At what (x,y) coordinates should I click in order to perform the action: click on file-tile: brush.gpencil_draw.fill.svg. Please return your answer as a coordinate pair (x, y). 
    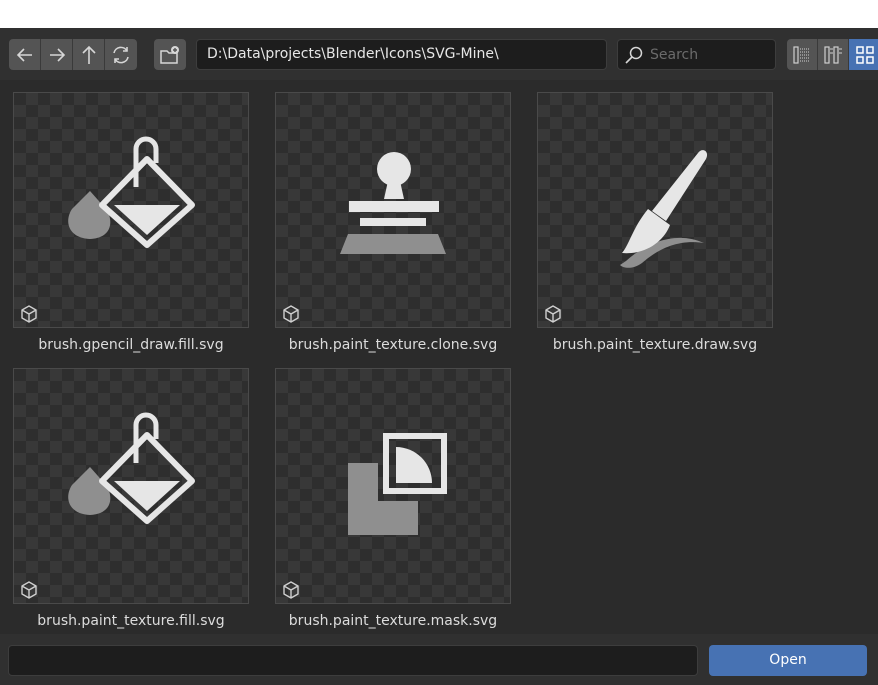
    Looking at the image, I should click on (131, 222).